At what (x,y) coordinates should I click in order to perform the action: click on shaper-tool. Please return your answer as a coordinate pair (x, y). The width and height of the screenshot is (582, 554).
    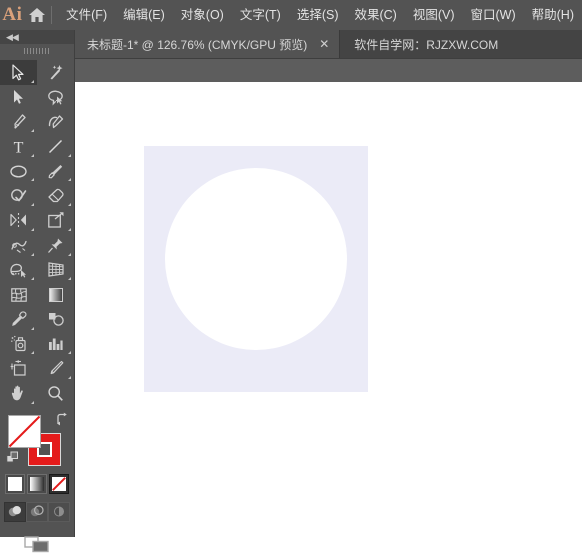
    Looking at the image, I should click on (18, 195).